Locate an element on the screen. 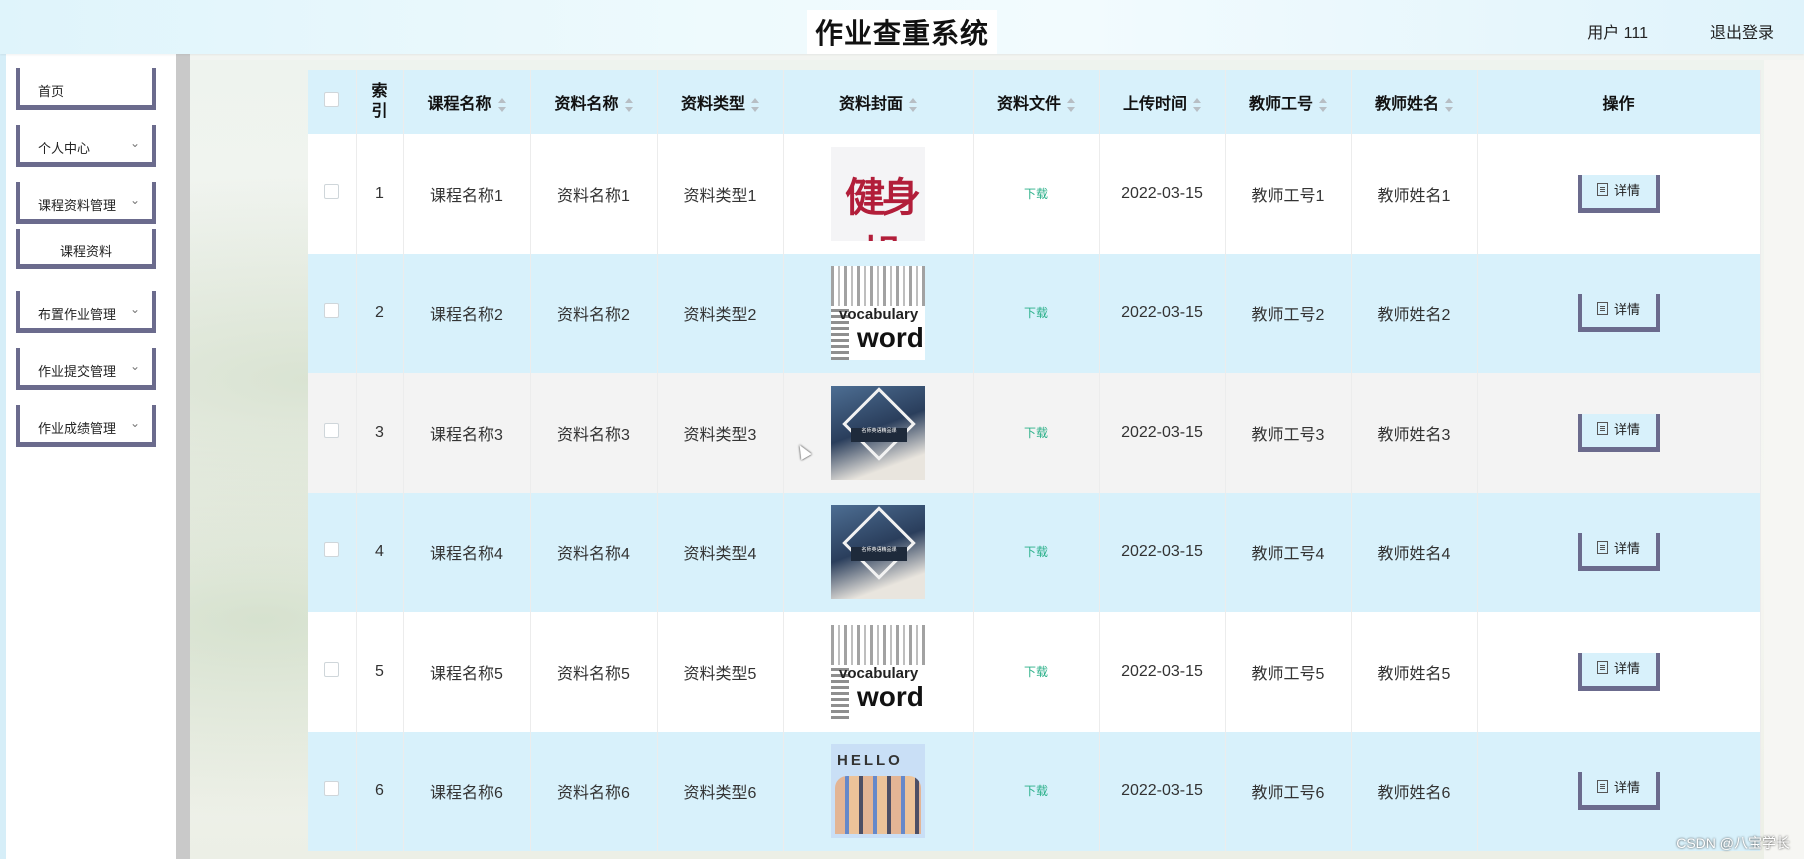 The image size is (1804, 859). sidebar-item-course-material-mgmt: 课程资料管理 ⌄ is located at coordinates (86, 203).